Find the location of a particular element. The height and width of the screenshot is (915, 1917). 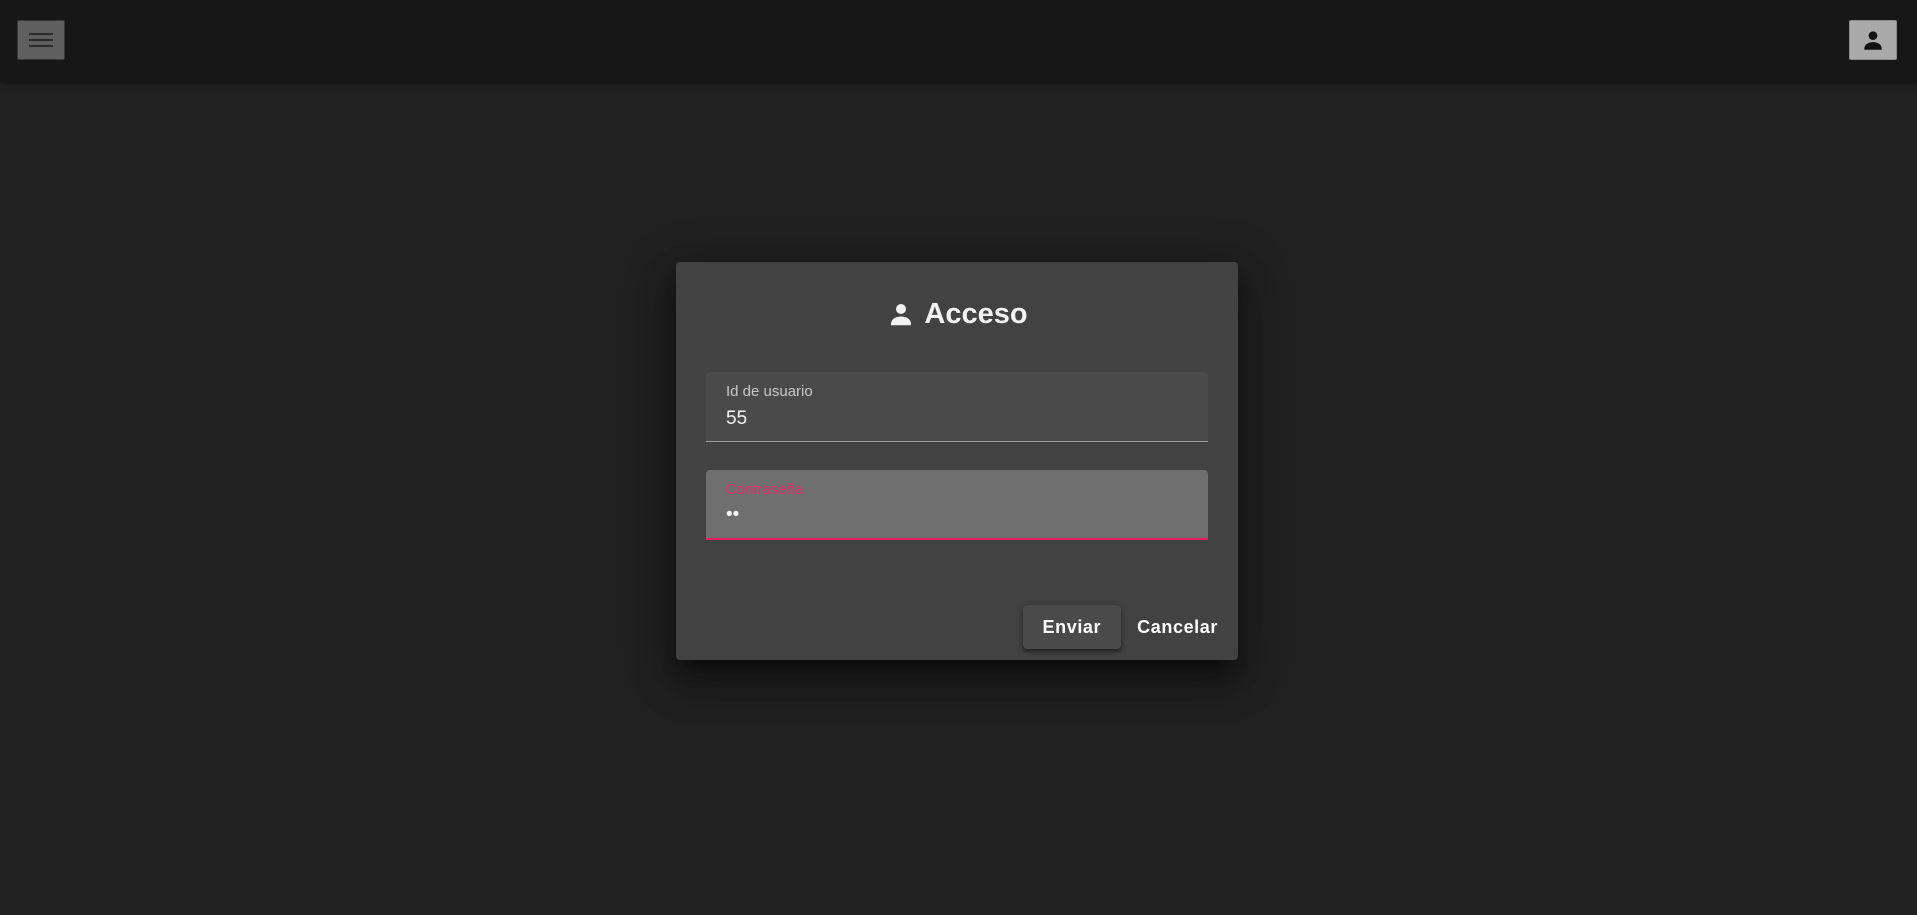

password-input: •• is located at coordinates (956, 517).